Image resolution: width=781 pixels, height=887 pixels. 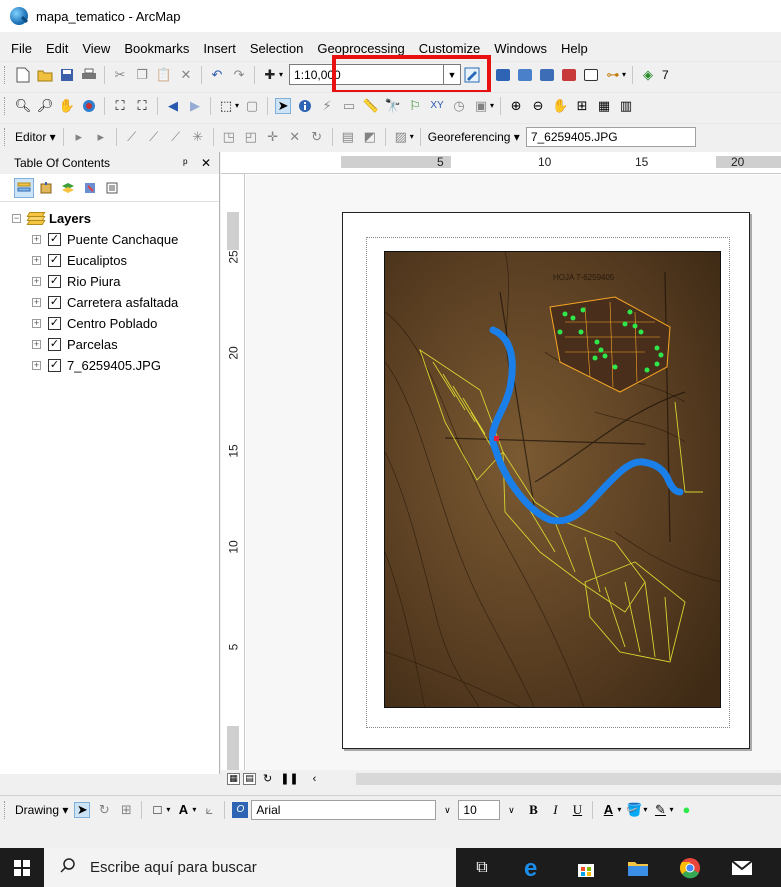 I want to click on puente-canchaque-point, so click(x=496, y=438).